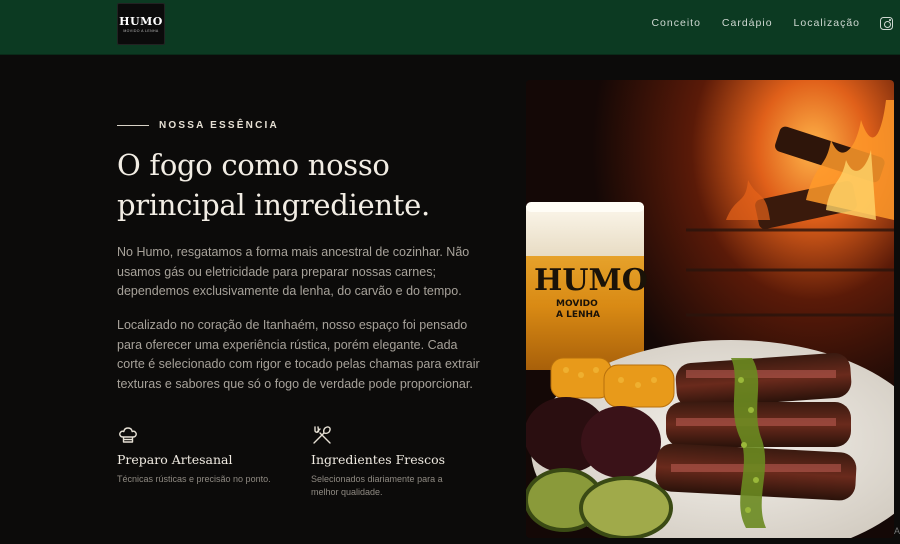 Image resolution: width=900 pixels, height=544 pixels. I want to click on feature-description-line: melhor qualidade., so click(347, 492).